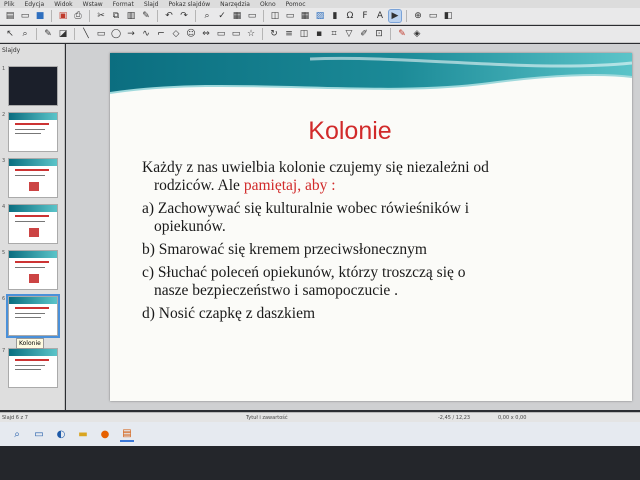 This screenshot has height=480, width=640. I want to click on search-icon: ⌕, so click(17, 434).